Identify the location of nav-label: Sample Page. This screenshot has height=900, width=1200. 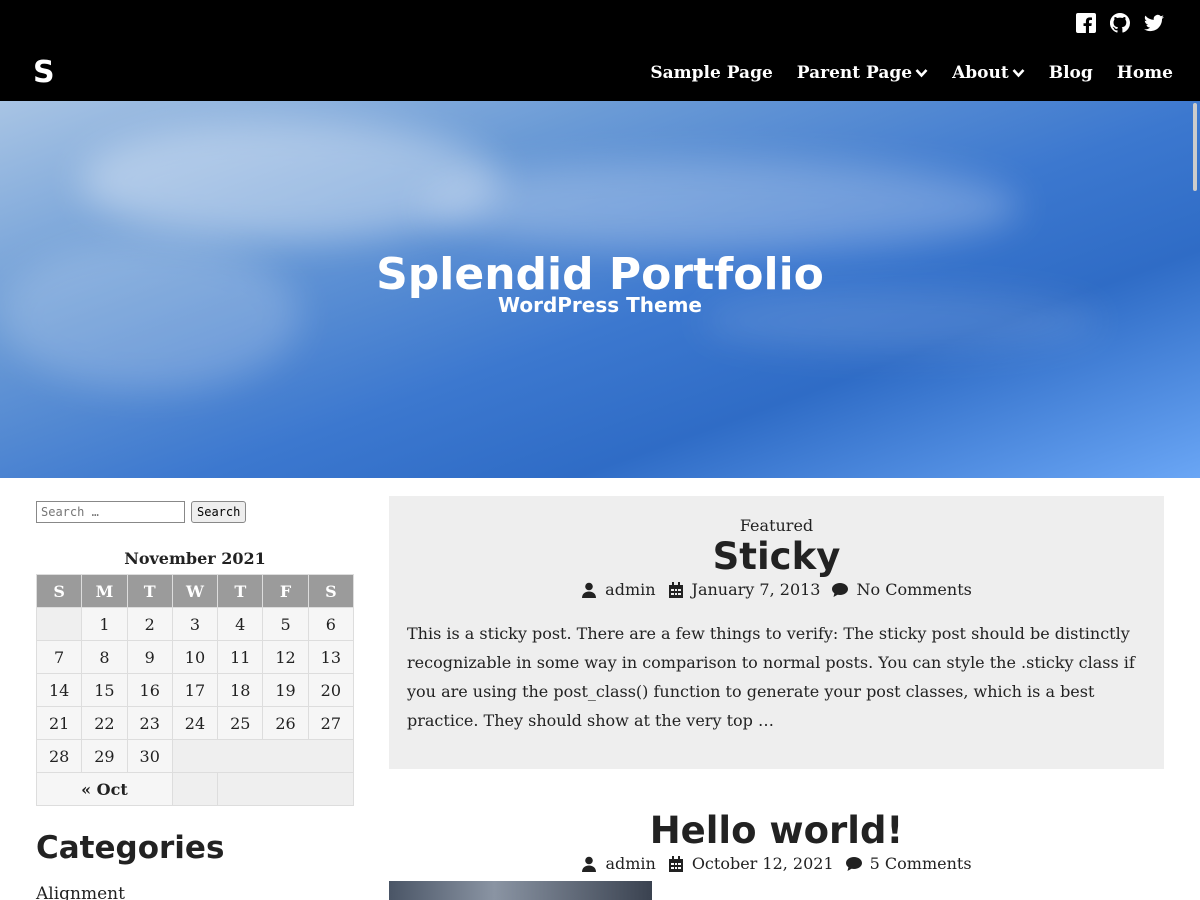
(711, 73).